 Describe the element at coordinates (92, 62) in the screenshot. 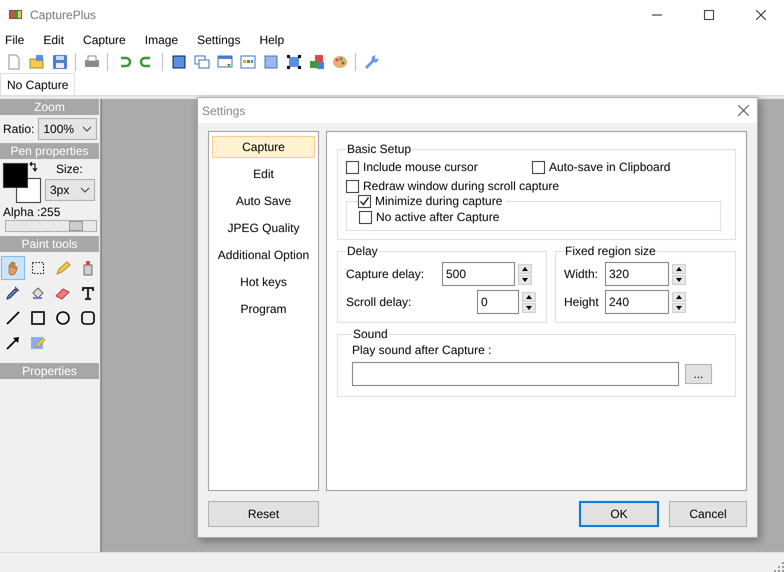

I see `printer-icon` at that location.